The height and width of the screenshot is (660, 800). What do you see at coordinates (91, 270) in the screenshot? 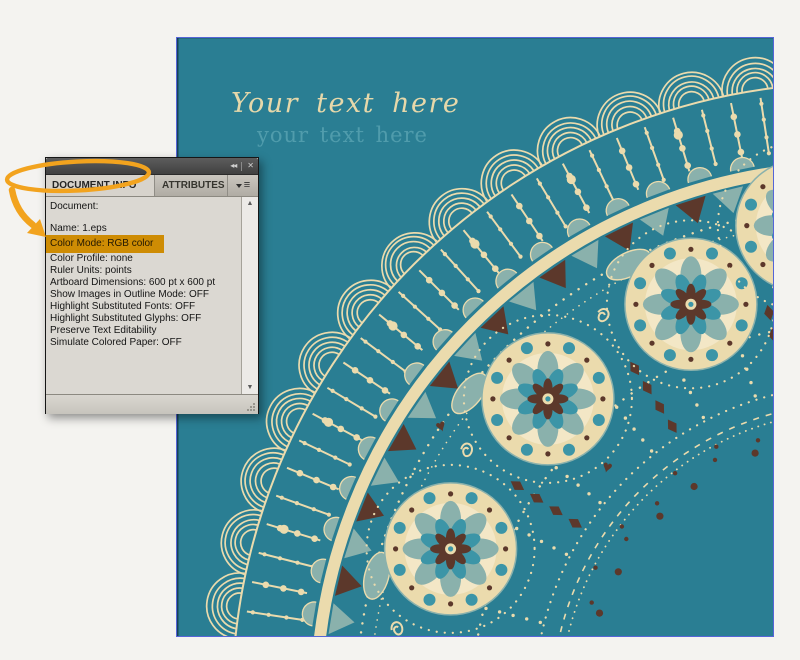
I see `info-line: Ruler Units: points` at bounding box center [91, 270].